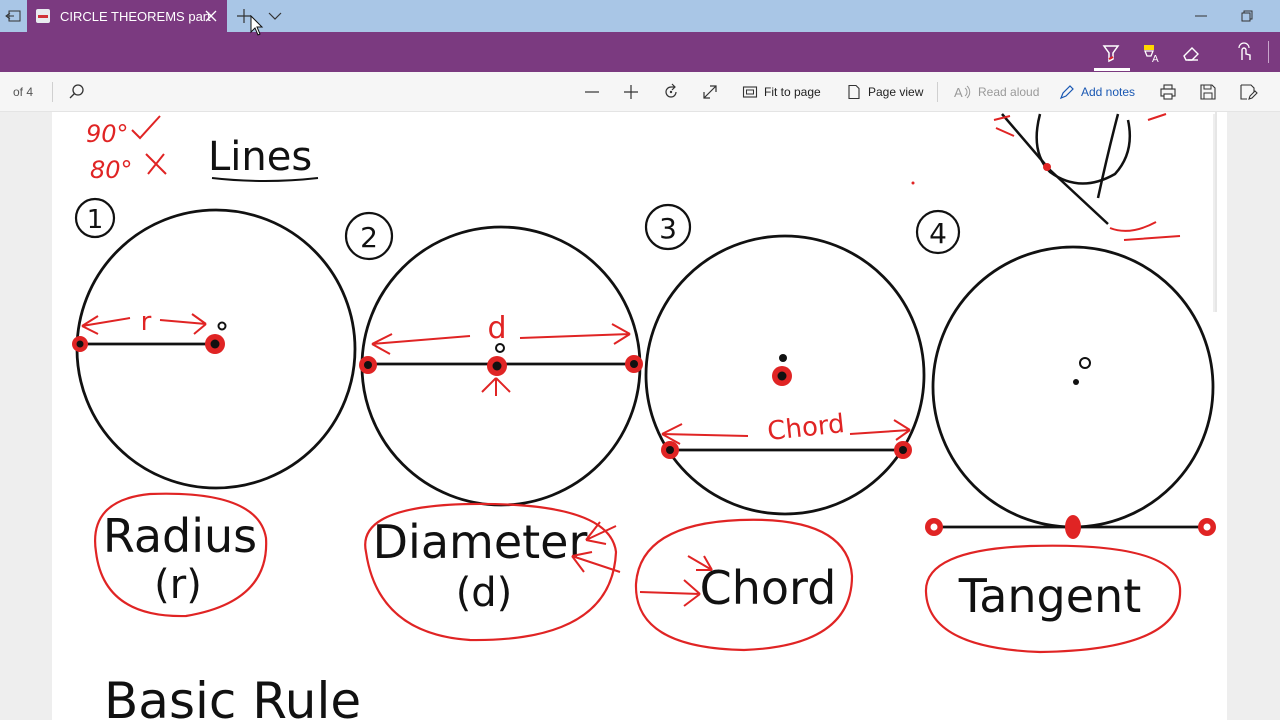 The width and height of the screenshot is (1280, 720). I want to click on highlighter-icon: A, so click(1151, 53).